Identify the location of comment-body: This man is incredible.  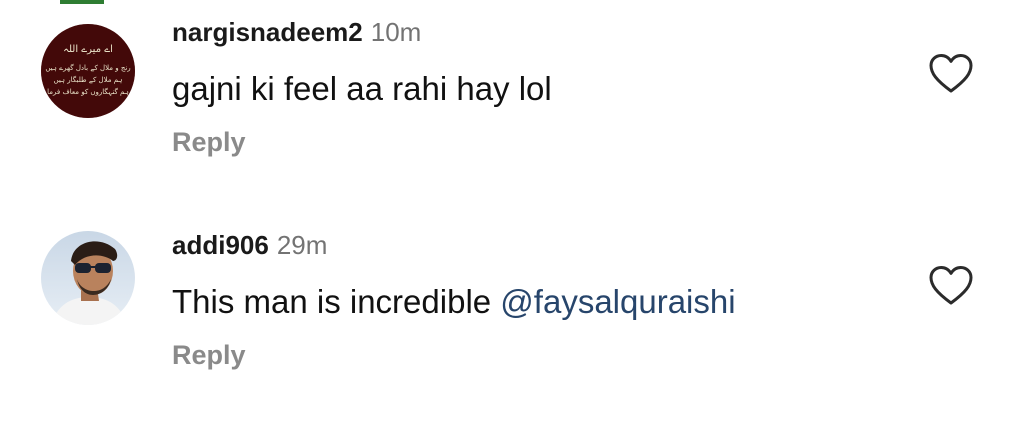
(336, 301).